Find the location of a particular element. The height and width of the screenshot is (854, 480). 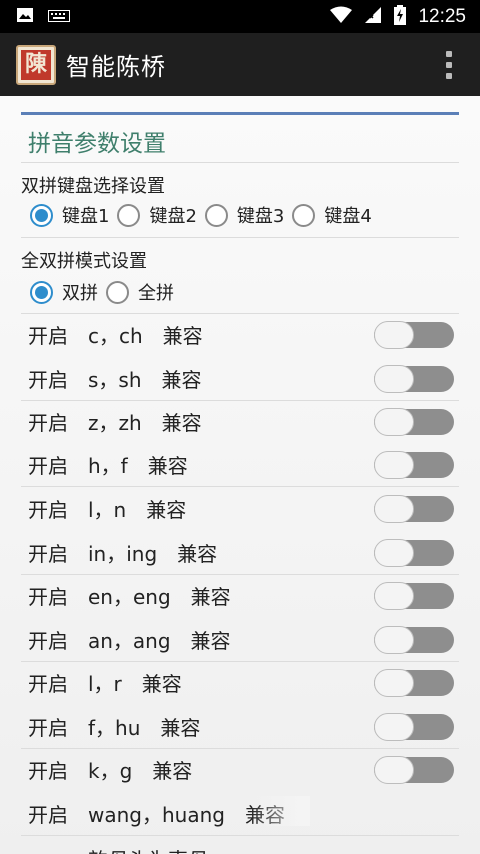

radio-label: 键盘4 is located at coordinates (348, 216).